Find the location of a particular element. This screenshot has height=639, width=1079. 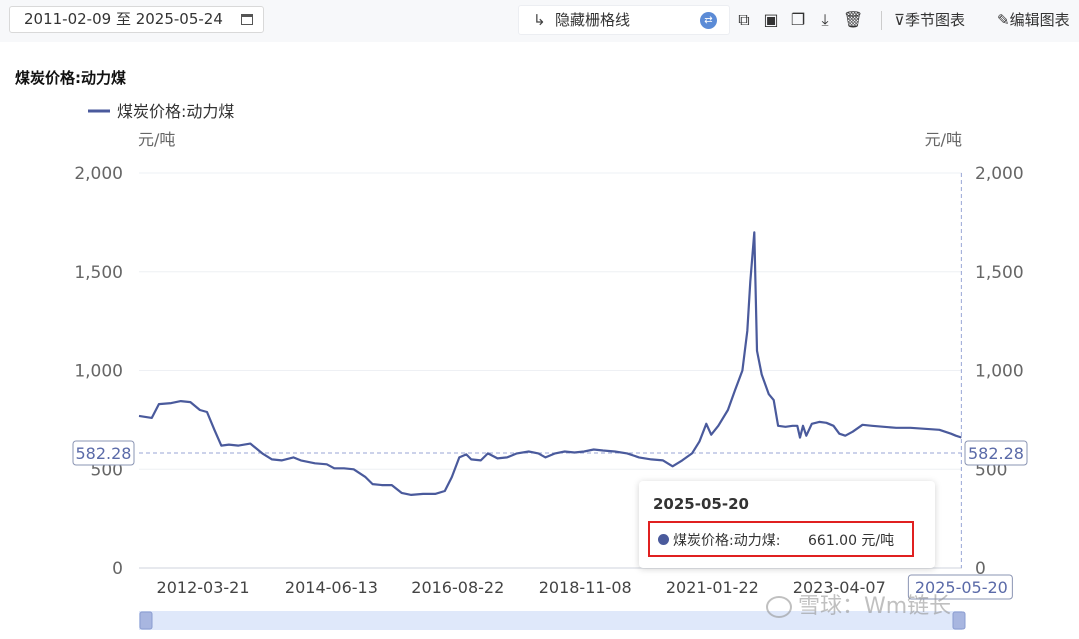

x-tick-label: 2016-08-22 is located at coordinates (457, 587).